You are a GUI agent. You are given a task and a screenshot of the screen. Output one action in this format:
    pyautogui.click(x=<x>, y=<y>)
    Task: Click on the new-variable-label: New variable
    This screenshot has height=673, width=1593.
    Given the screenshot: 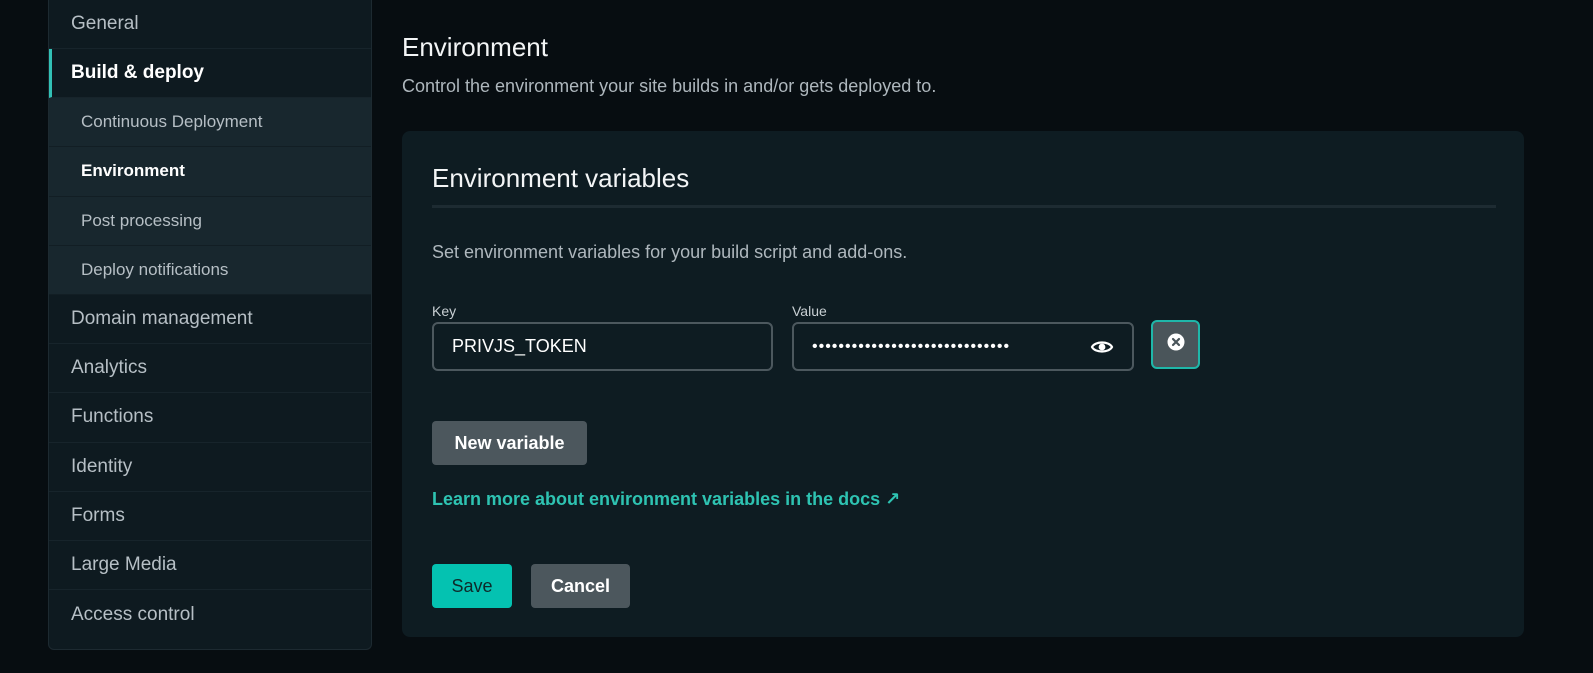 What is the action you would take?
    pyautogui.click(x=509, y=442)
    